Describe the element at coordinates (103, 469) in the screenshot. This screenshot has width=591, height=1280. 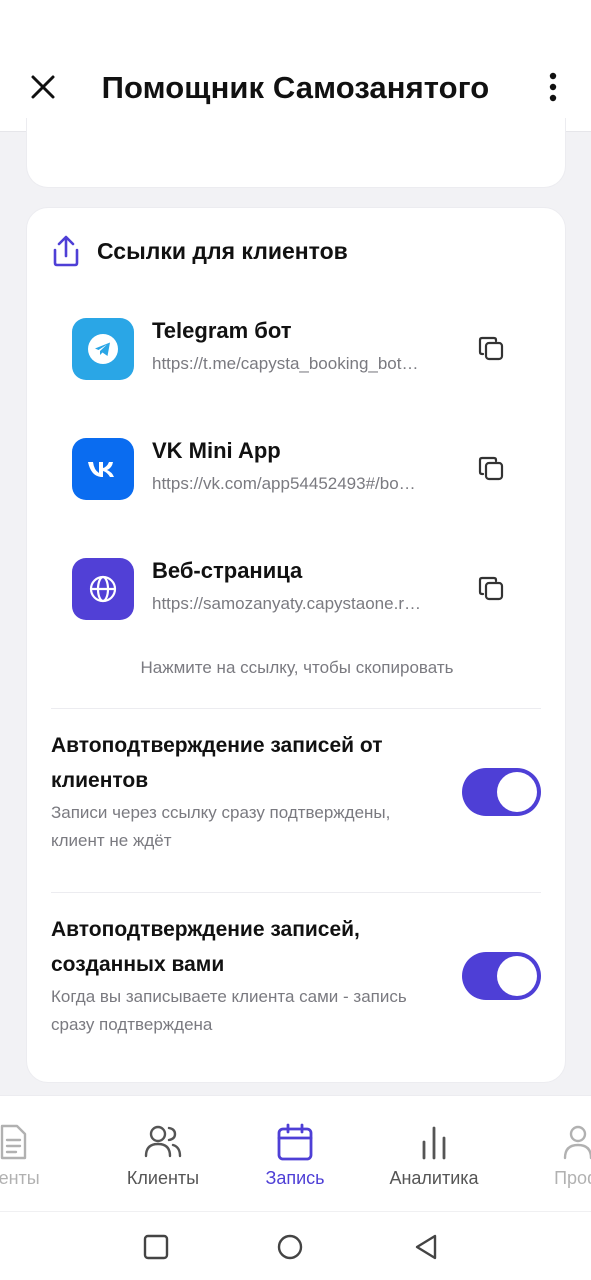
I see `vk-icon` at that location.